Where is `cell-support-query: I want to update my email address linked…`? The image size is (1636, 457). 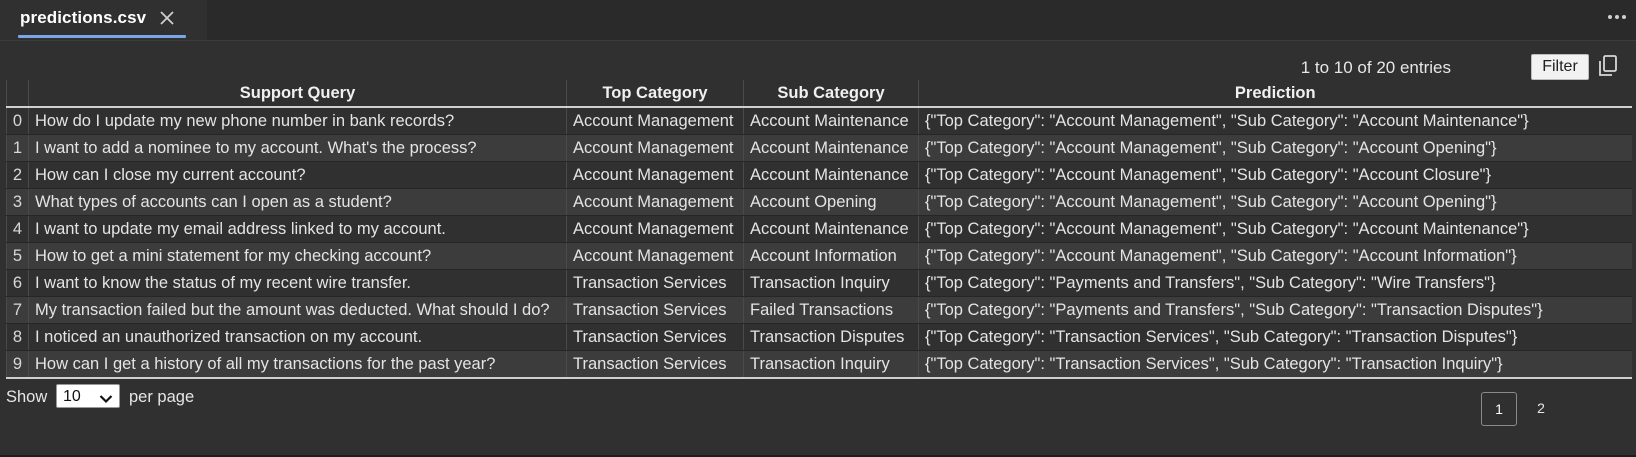
cell-support-query: I want to update my email address linked… is located at coordinates (297, 229).